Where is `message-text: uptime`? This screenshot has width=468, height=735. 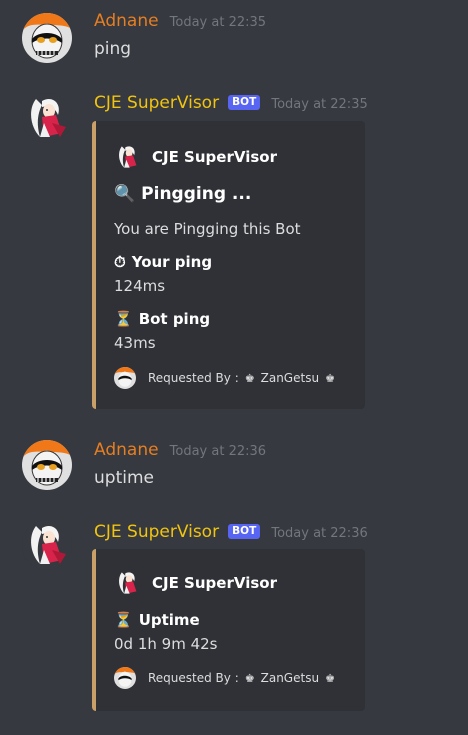
message-text: uptime is located at coordinates (124, 478).